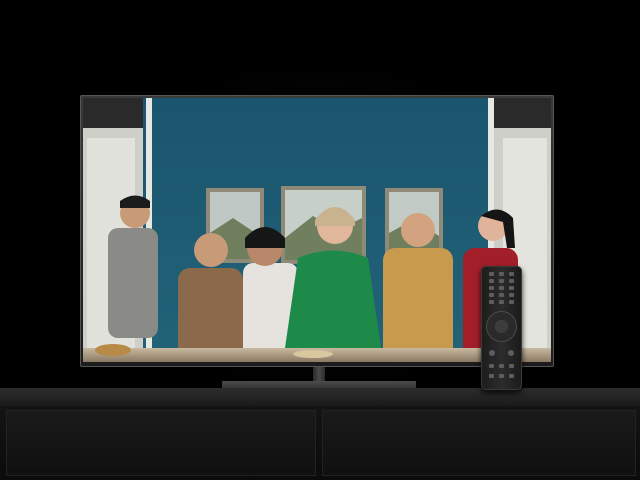 The width and height of the screenshot is (640, 480). I want to click on cabinet-door-left, so click(161, 443).